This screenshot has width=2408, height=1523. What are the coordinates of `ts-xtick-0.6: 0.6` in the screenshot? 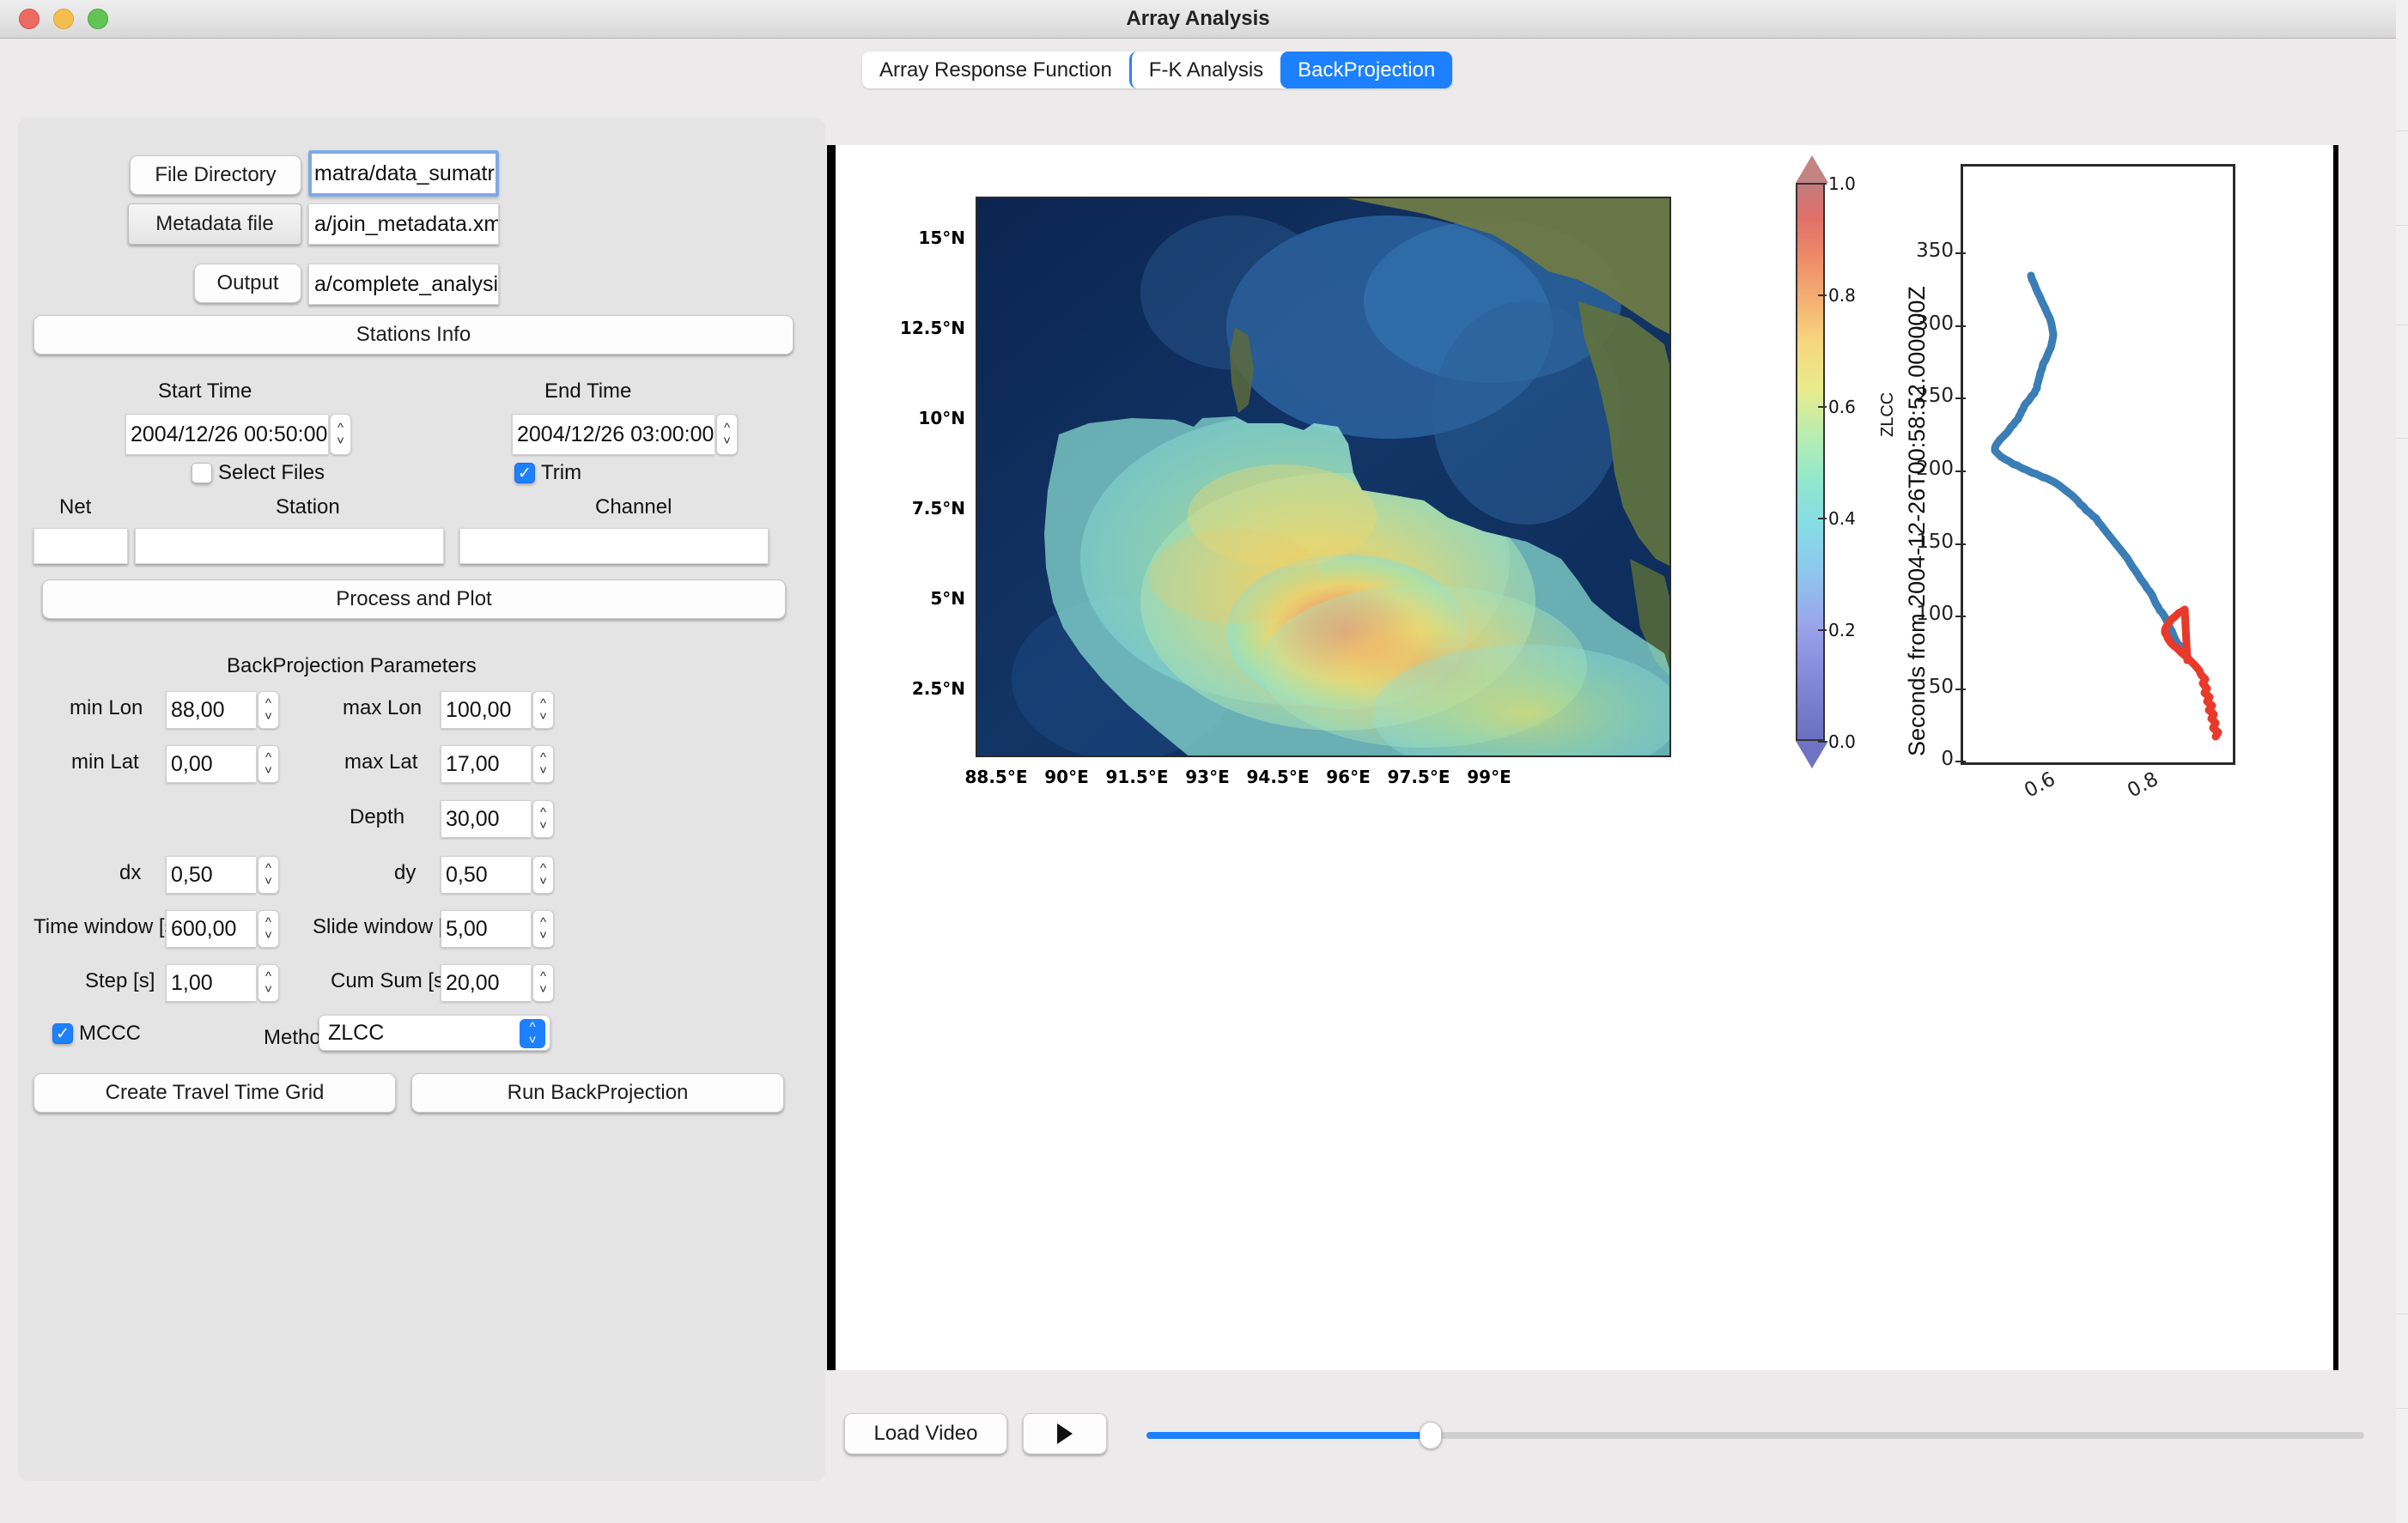 It's located at (2040, 785).